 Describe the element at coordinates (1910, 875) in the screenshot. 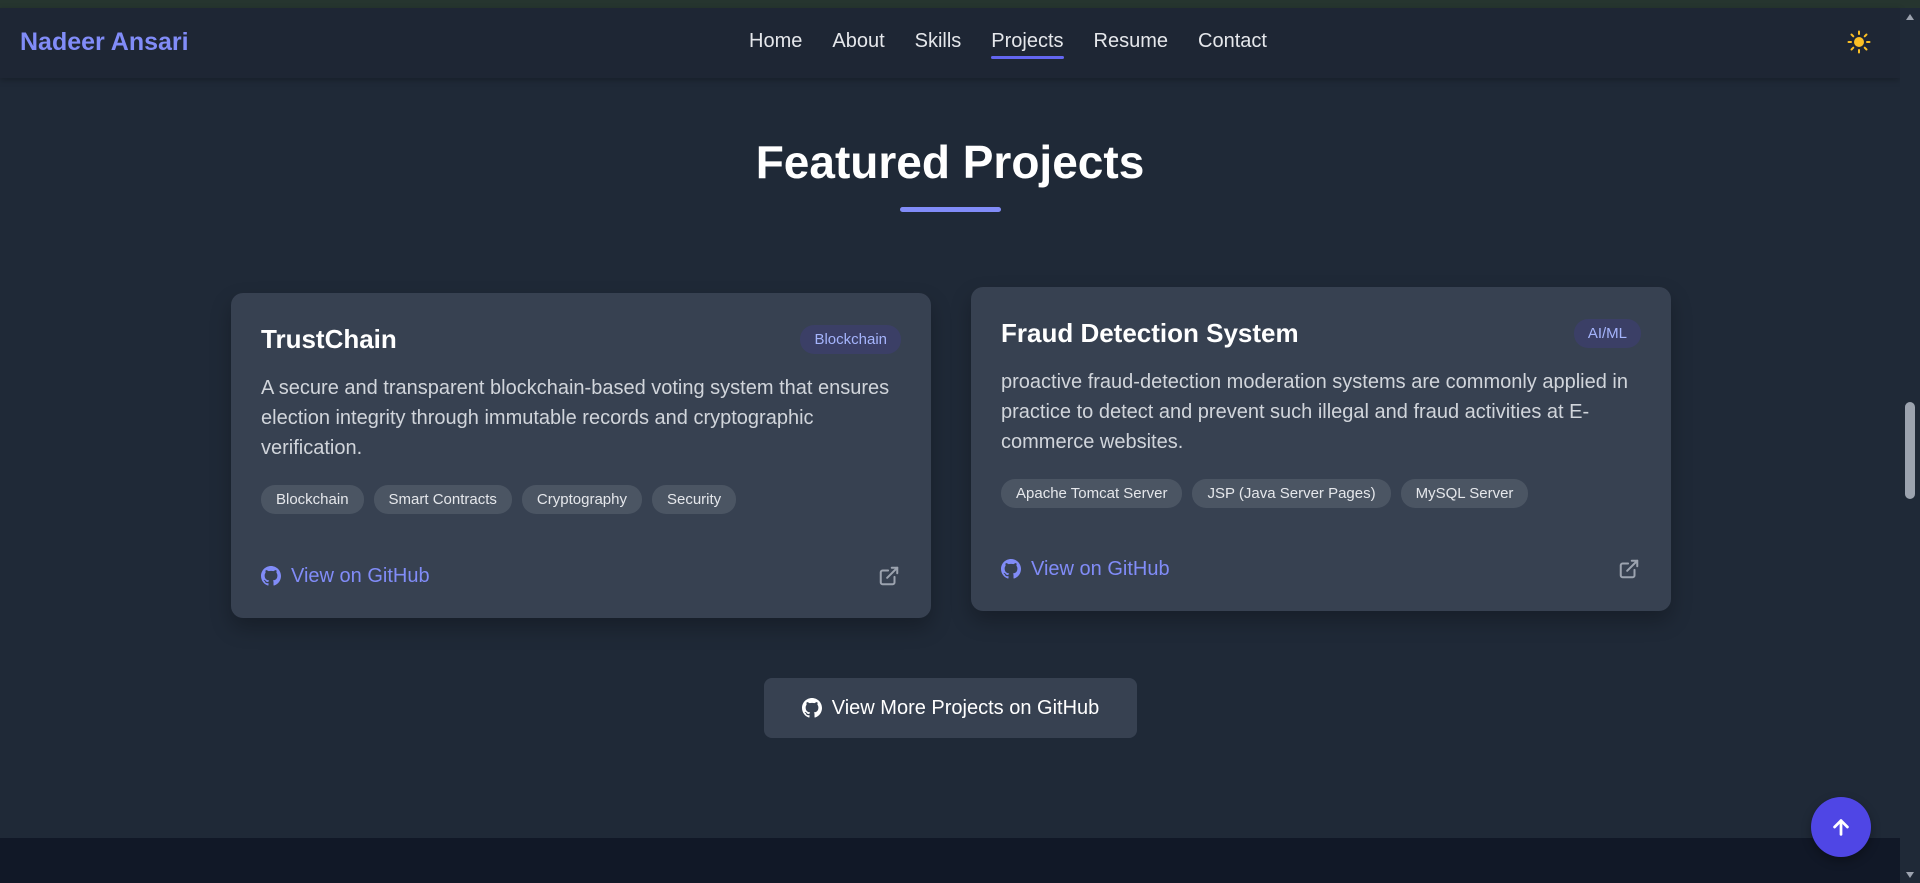

I see `scroll-down-arrow-icon` at that location.